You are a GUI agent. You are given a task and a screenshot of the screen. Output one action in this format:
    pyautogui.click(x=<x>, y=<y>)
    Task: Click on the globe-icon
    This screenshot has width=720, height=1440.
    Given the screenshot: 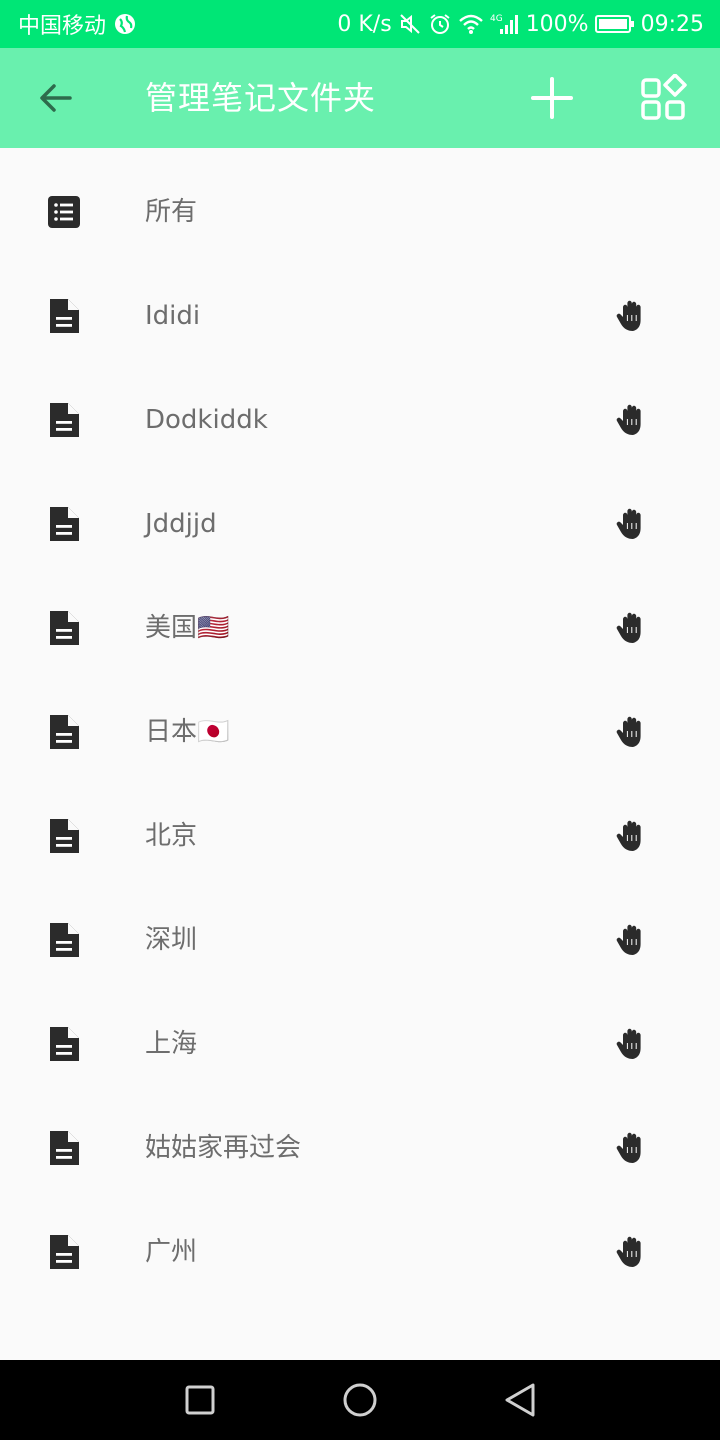 What is the action you would take?
    pyautogui.click(x=125, y=24)
    